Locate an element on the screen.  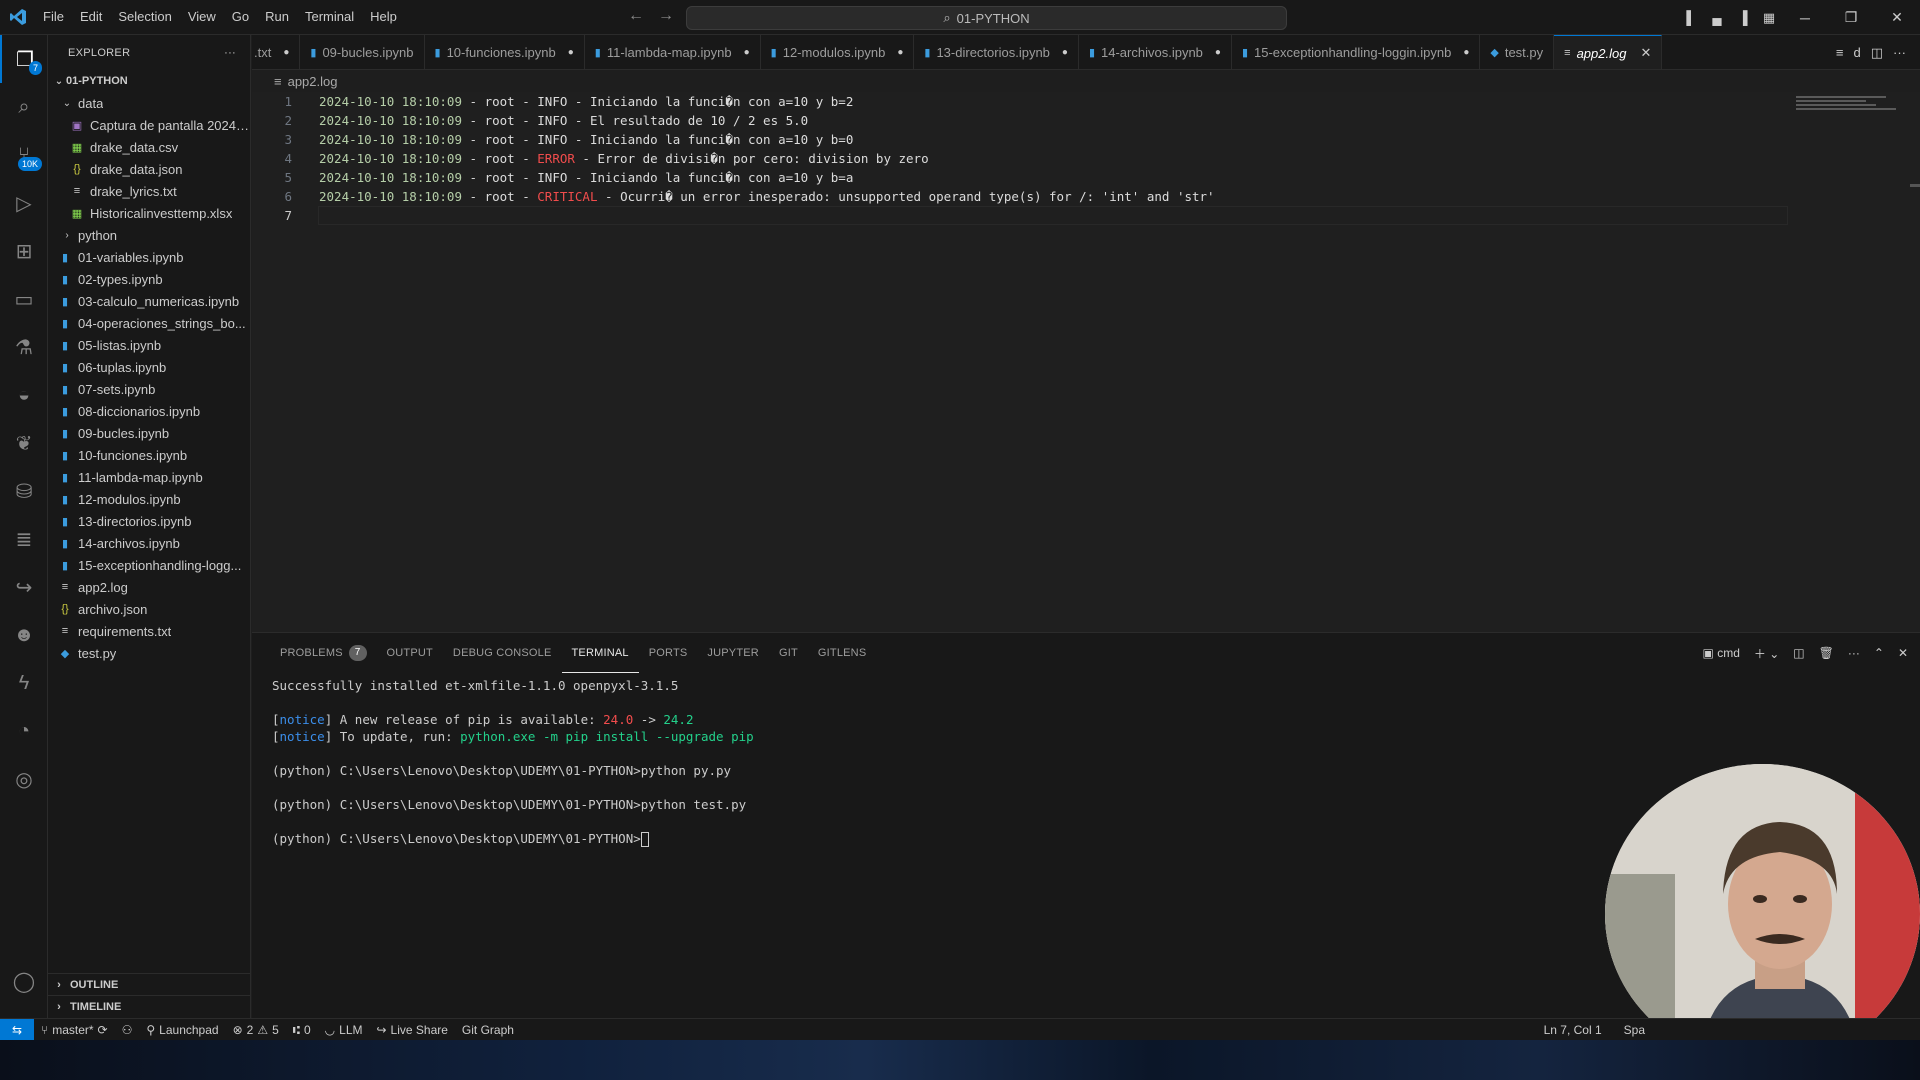
folder-item: ⌄ data is located at coordinates (149, 103).